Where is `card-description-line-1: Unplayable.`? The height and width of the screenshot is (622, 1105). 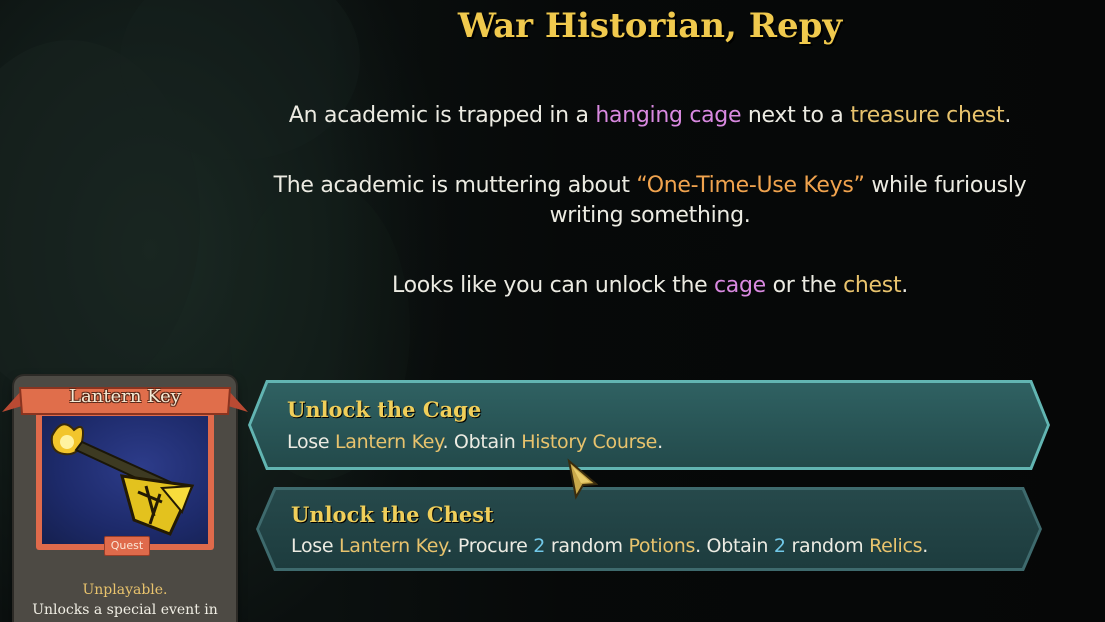 card-description-line-1: Unplayable. is located at coordinates (125, 590).